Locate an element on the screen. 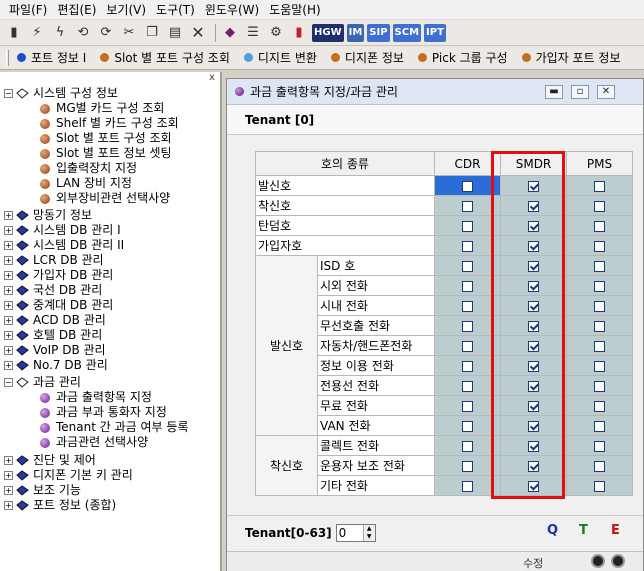  bar-grip is located at coordinates (7, 57).